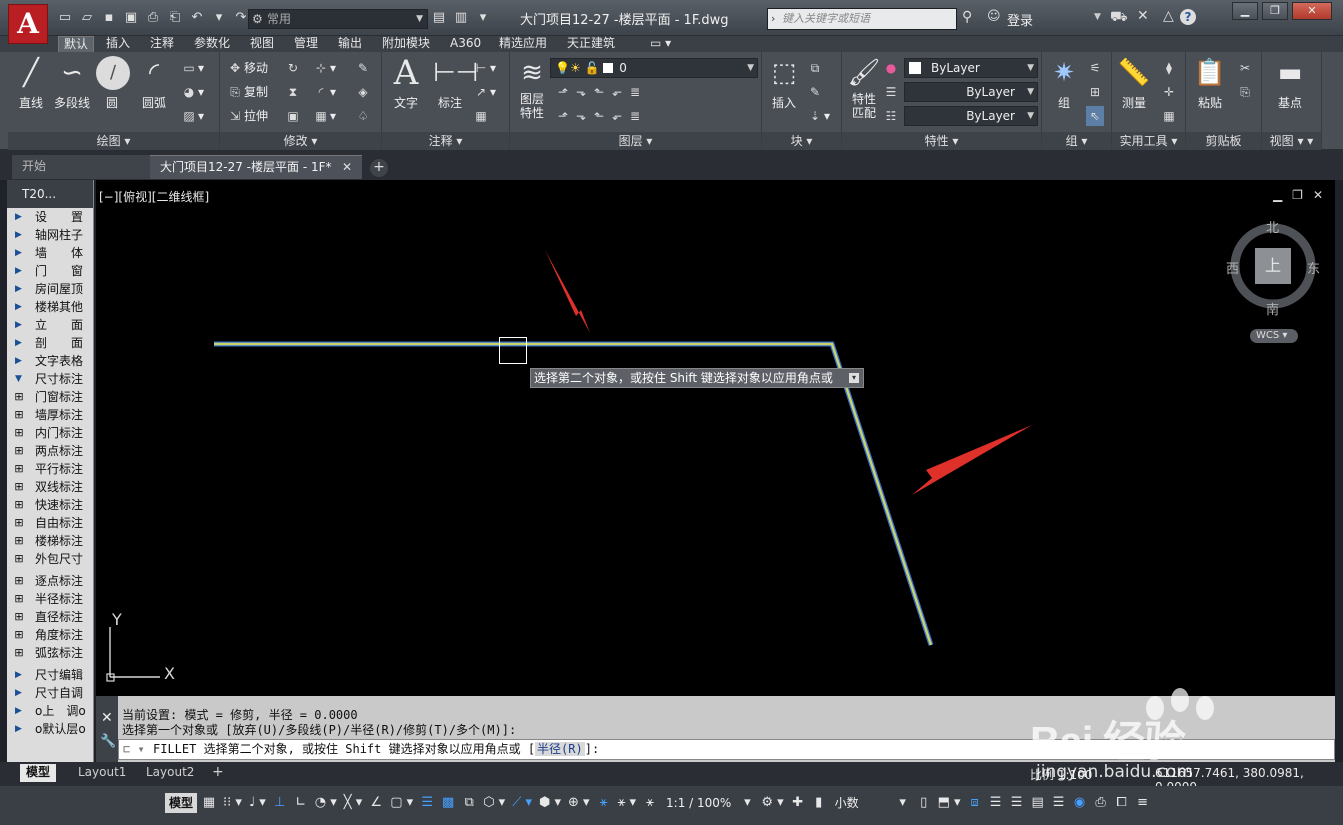 The image size is (1343, 825). What do you see at coordinates (50, 325) in the screenshot?
I see `palette-menu-item: ▶ 立 面` at bounding box center [50, 325].